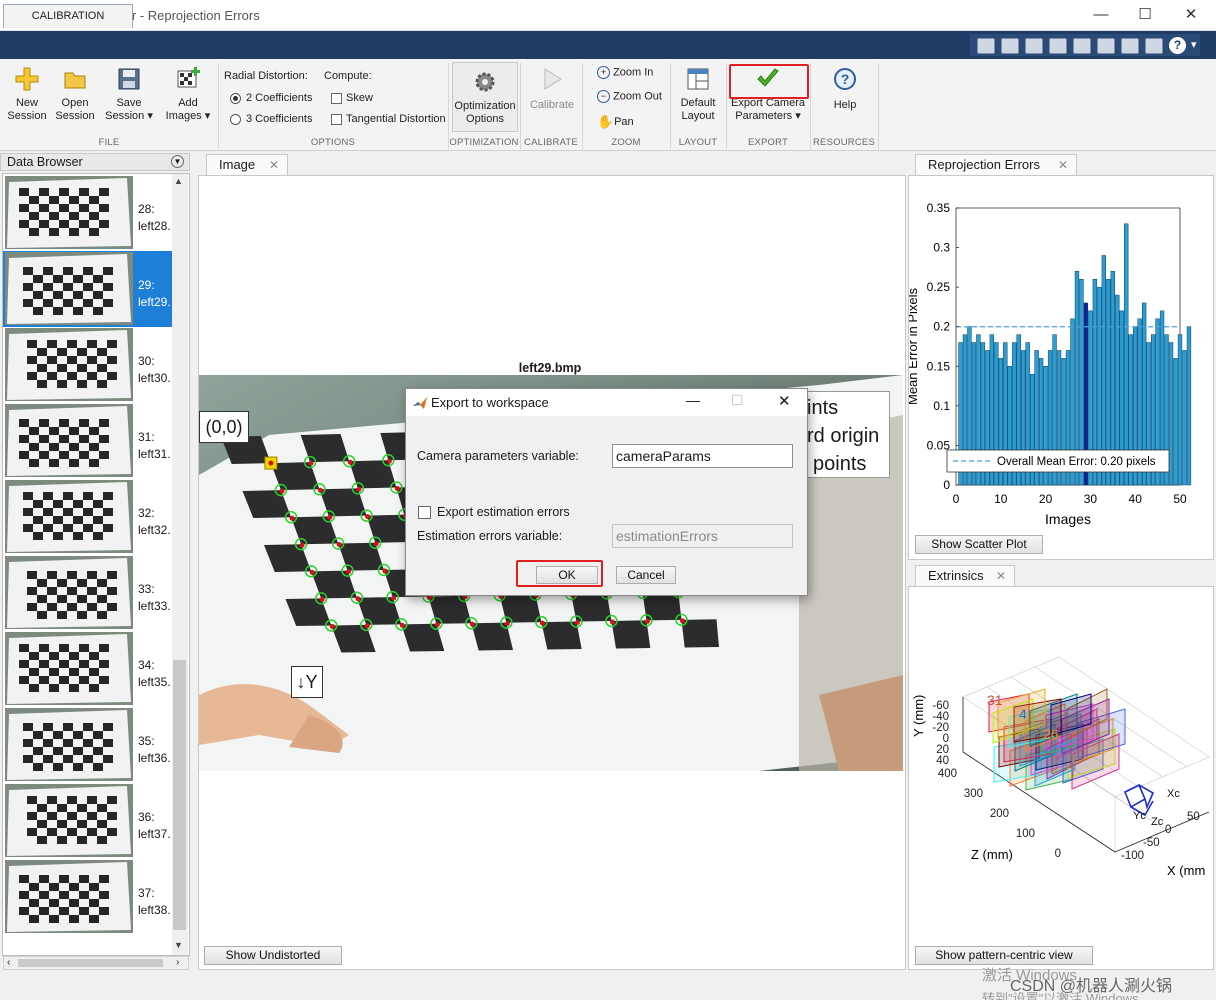 The width and height of the screenshot is (1216, 1000). Describe the element at coordinates (698, 94) in the screenshot. I see `default-layout-button: Default Layout` at that location.